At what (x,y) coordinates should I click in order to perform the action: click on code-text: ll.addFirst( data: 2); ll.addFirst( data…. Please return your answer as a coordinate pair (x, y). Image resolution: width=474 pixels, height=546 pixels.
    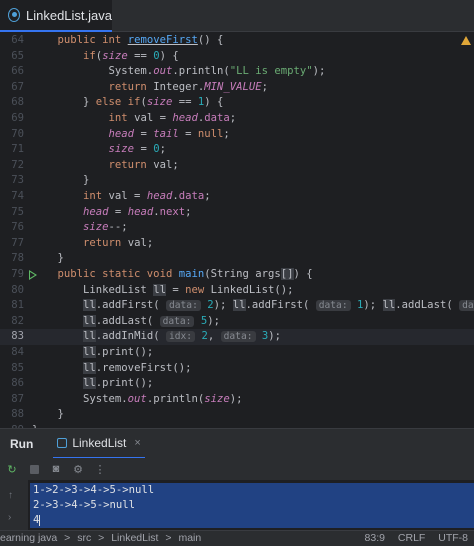
    Looking at the image, I should click on (253, 306).